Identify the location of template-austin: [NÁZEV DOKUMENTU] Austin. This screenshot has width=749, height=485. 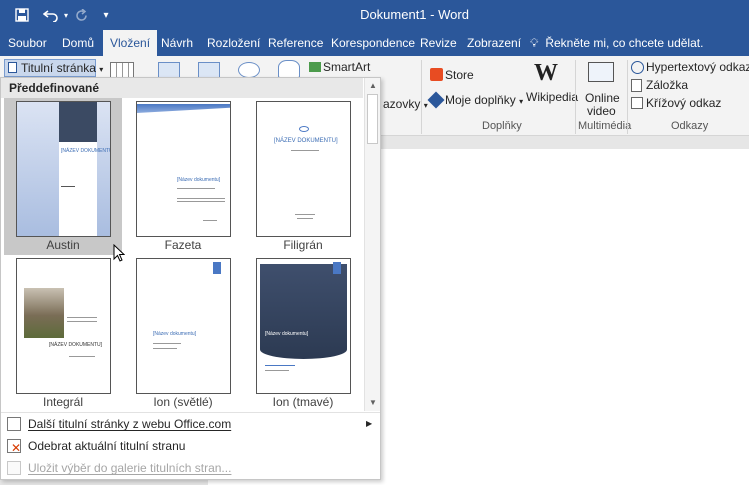
(63, 176).